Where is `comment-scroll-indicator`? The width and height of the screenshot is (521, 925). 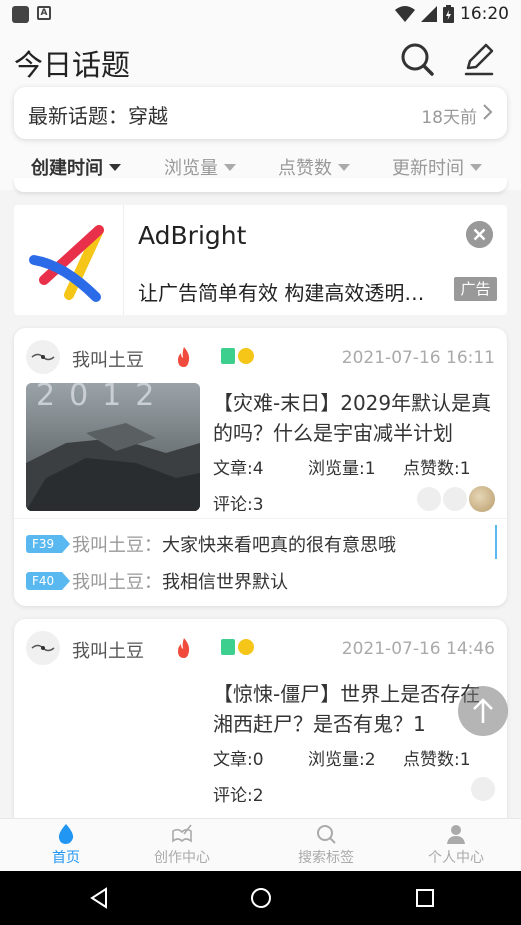 comment-scroll-indicator is located at coordinates (496, 542).